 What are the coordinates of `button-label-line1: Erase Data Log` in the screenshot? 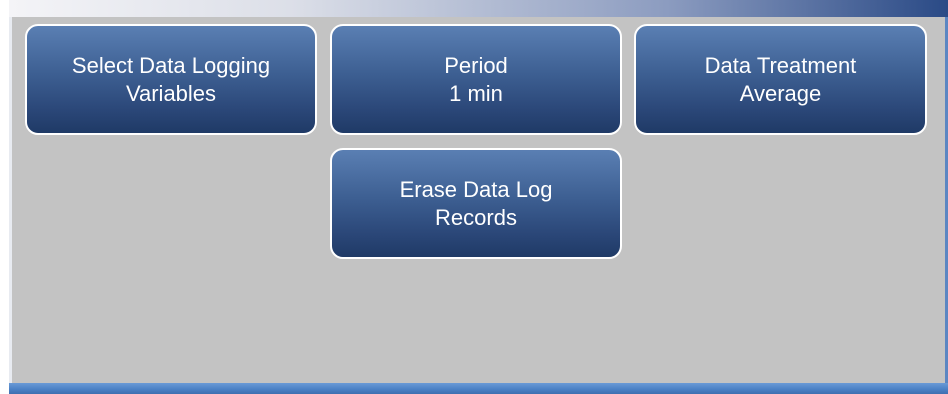 It's located at (476, 189).